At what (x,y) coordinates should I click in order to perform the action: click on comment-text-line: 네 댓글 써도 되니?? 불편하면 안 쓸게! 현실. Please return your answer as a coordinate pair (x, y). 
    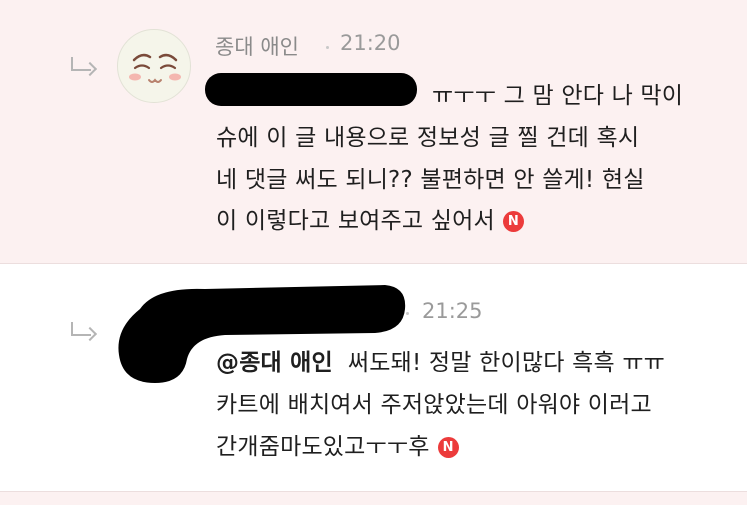
    Looking at the image, I should click on (430, 180).